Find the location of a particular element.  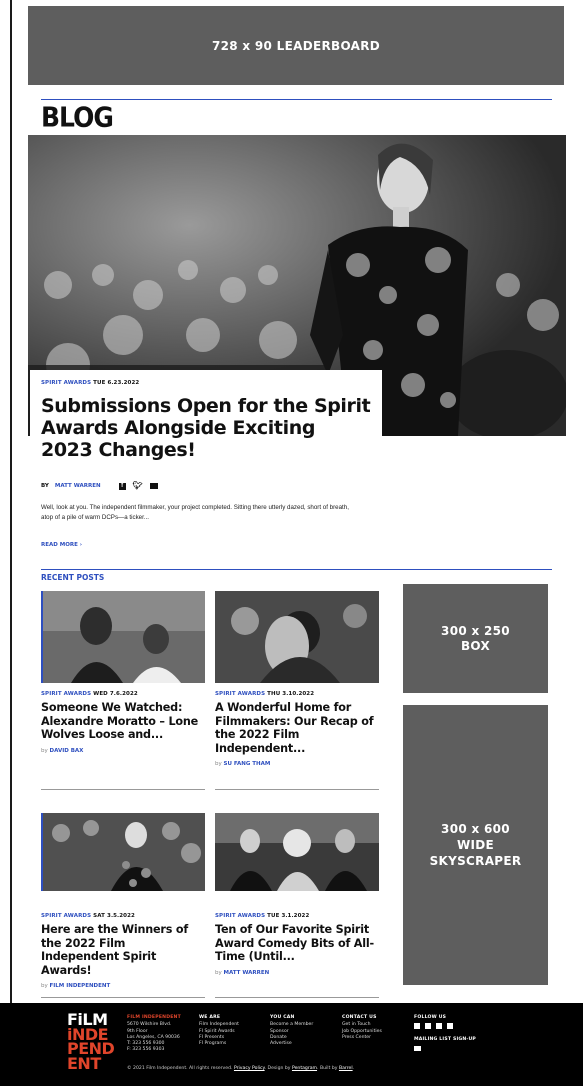

youtube-icon is located at coordinates (450, 1026).